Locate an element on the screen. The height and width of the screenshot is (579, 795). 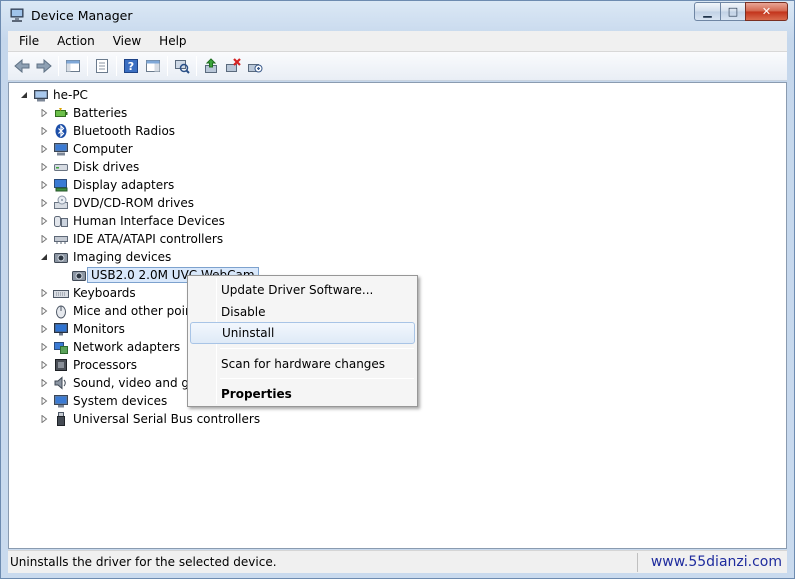
uninstall-icon is located at coordinates (233, 65).